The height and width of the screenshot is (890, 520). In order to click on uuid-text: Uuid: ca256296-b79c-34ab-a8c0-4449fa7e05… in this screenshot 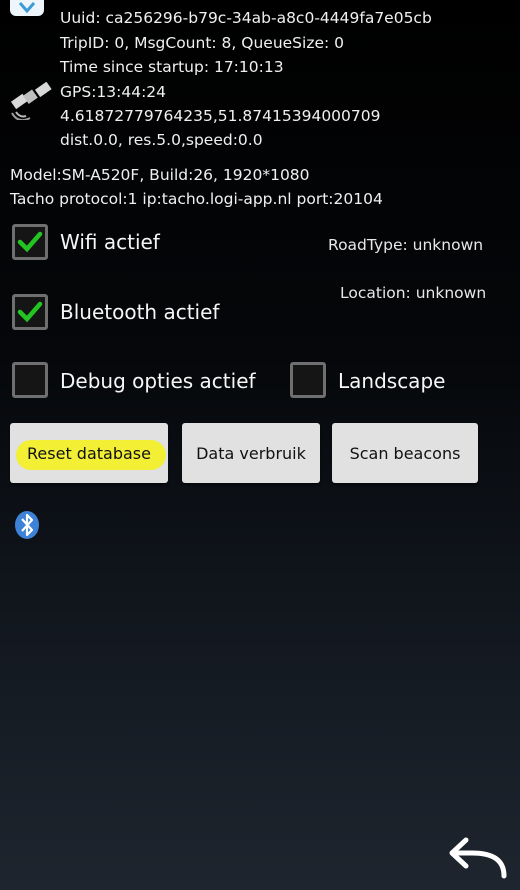, I will do `click(246, 18)`.